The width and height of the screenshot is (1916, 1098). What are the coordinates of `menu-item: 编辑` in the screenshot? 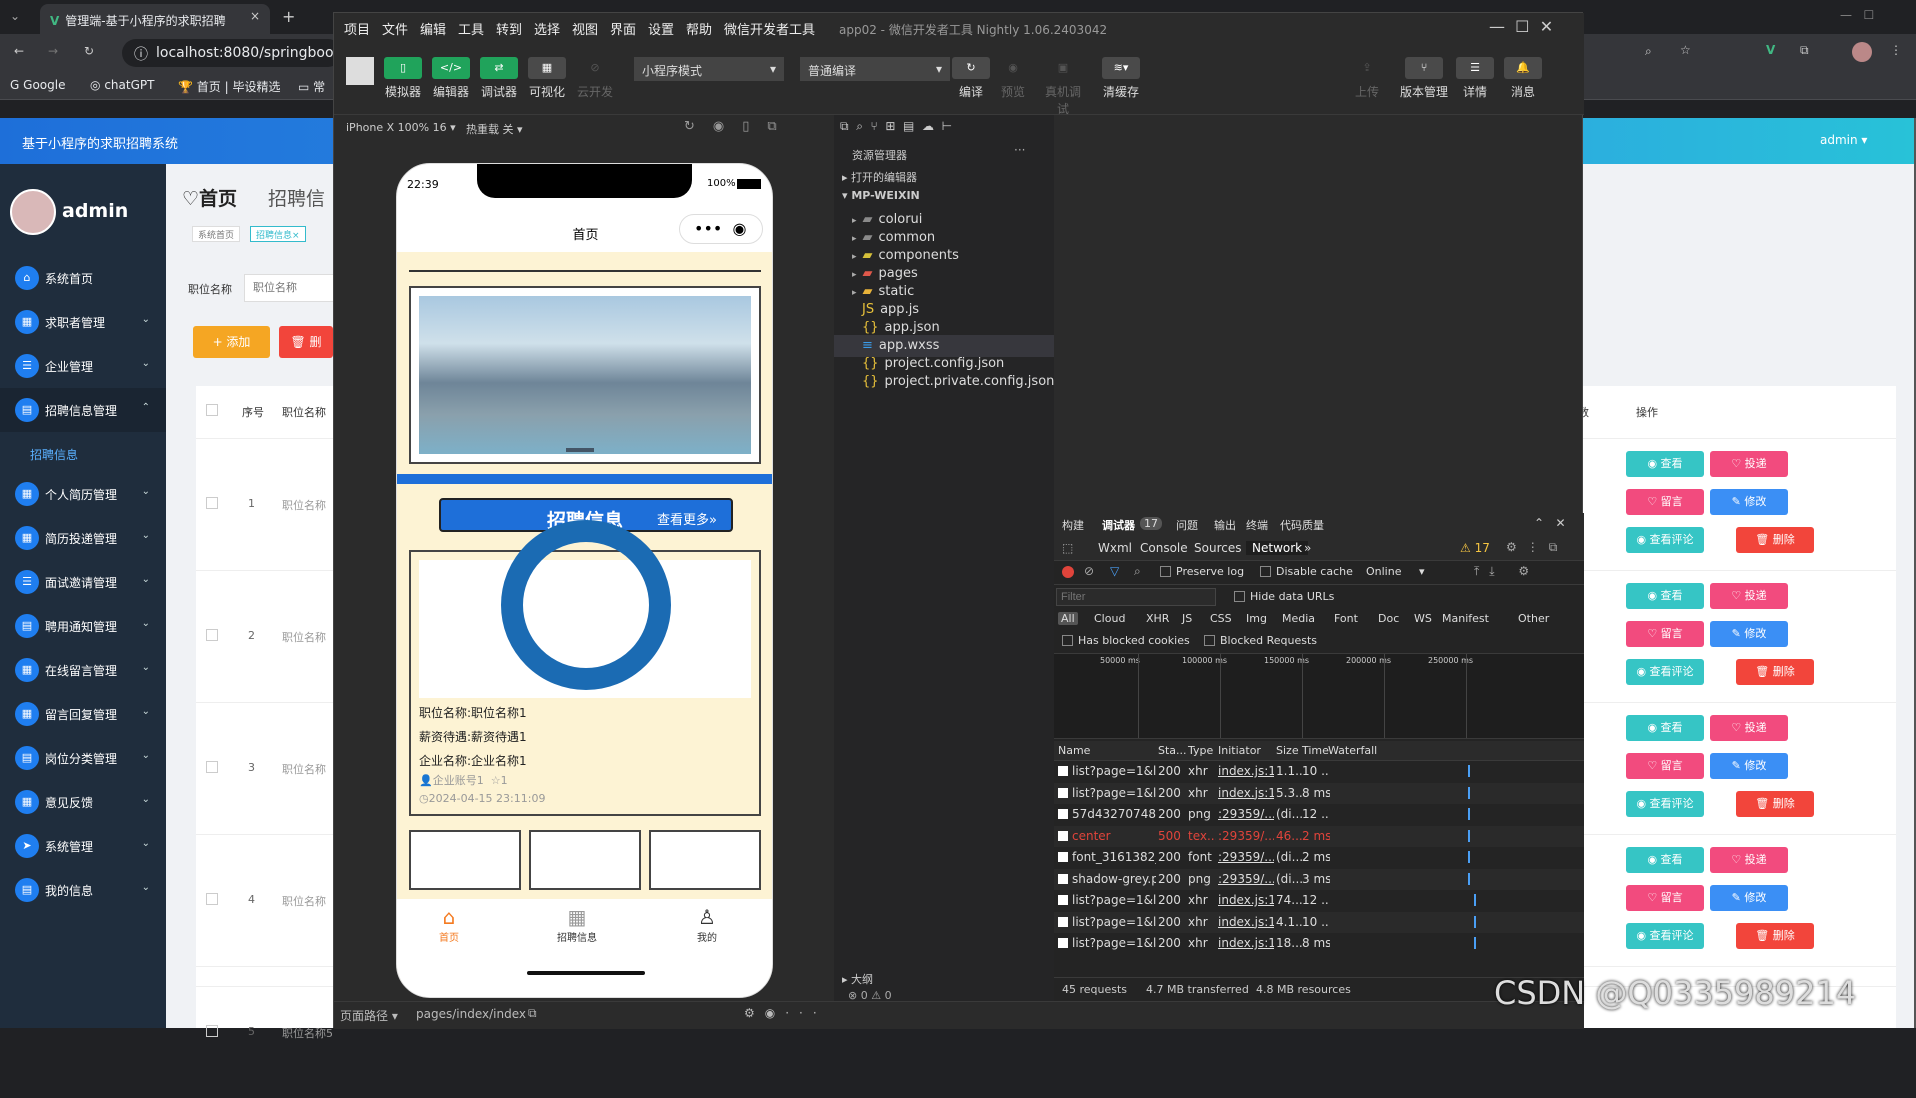 It's located at (433, 28).